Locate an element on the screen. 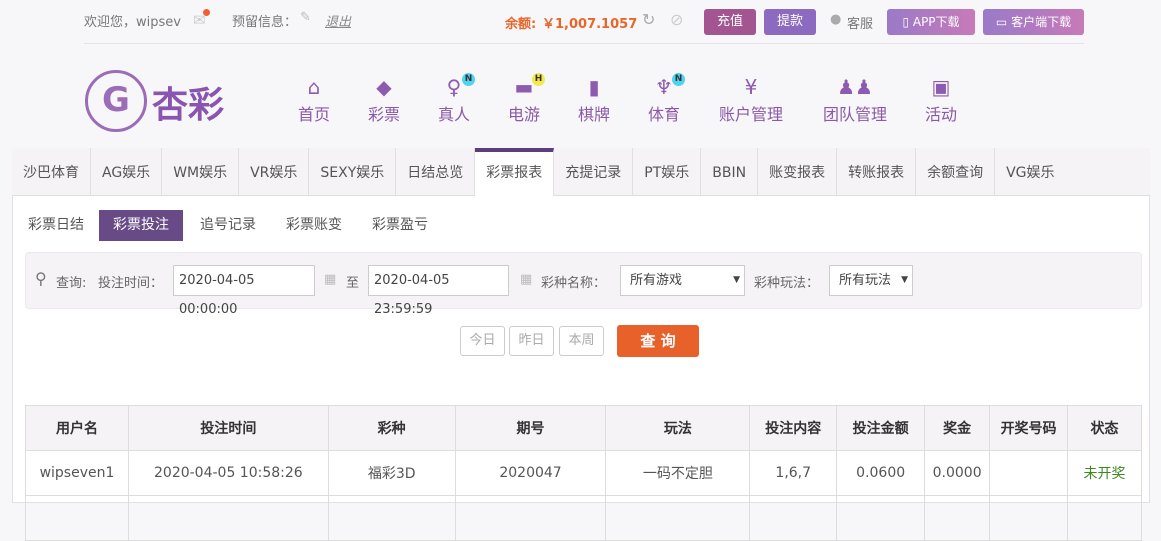  withdraw-button: 提款 is located at coordinates (790, 22).